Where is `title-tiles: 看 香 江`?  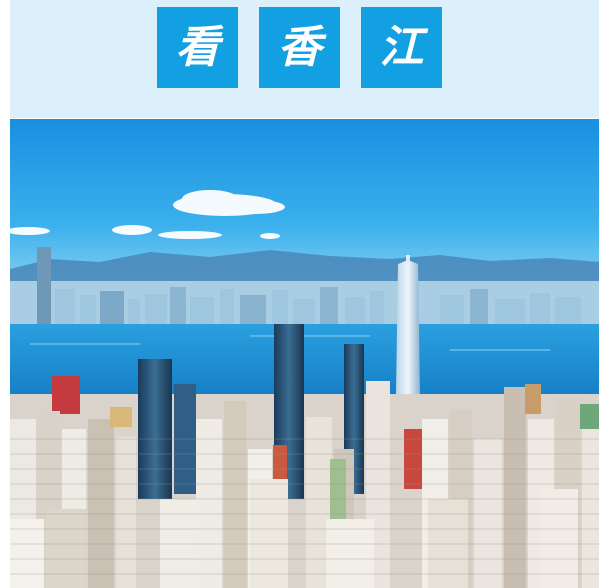
title-tiles: 看 香 江 is located at coordinates (304, 47).